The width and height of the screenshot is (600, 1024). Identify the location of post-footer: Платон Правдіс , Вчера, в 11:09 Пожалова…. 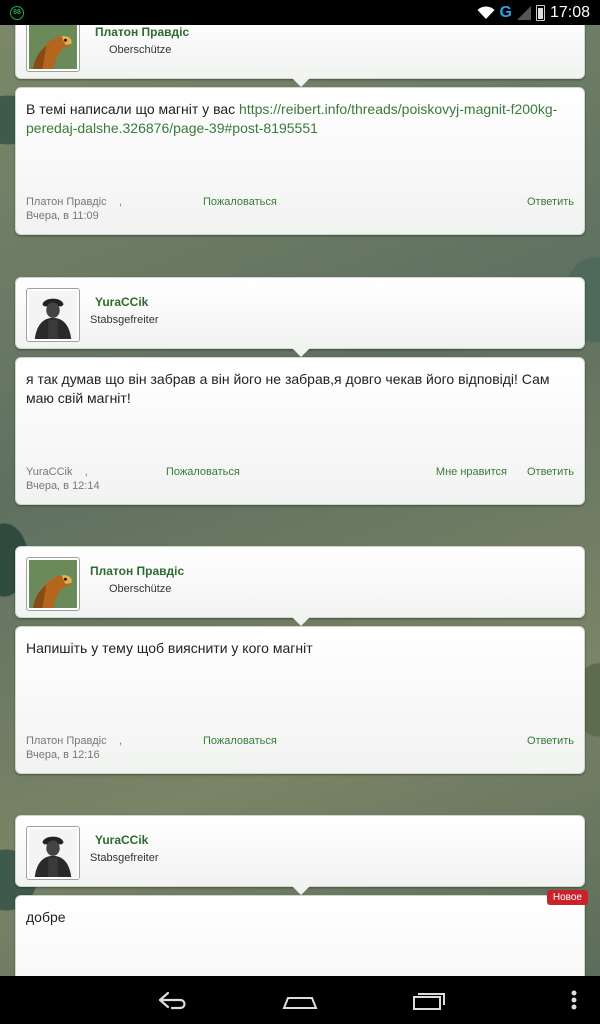
(300, 210).